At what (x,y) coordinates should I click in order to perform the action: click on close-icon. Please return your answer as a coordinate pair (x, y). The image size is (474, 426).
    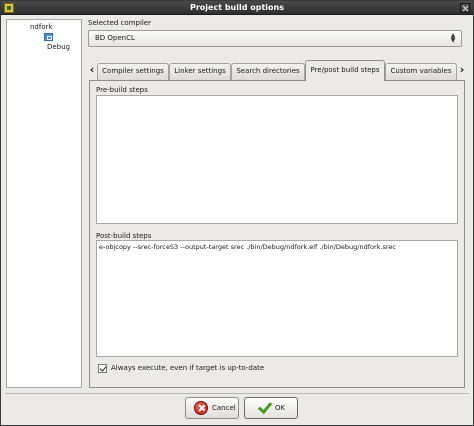
    Looking at the image, I should click on (465, 8).